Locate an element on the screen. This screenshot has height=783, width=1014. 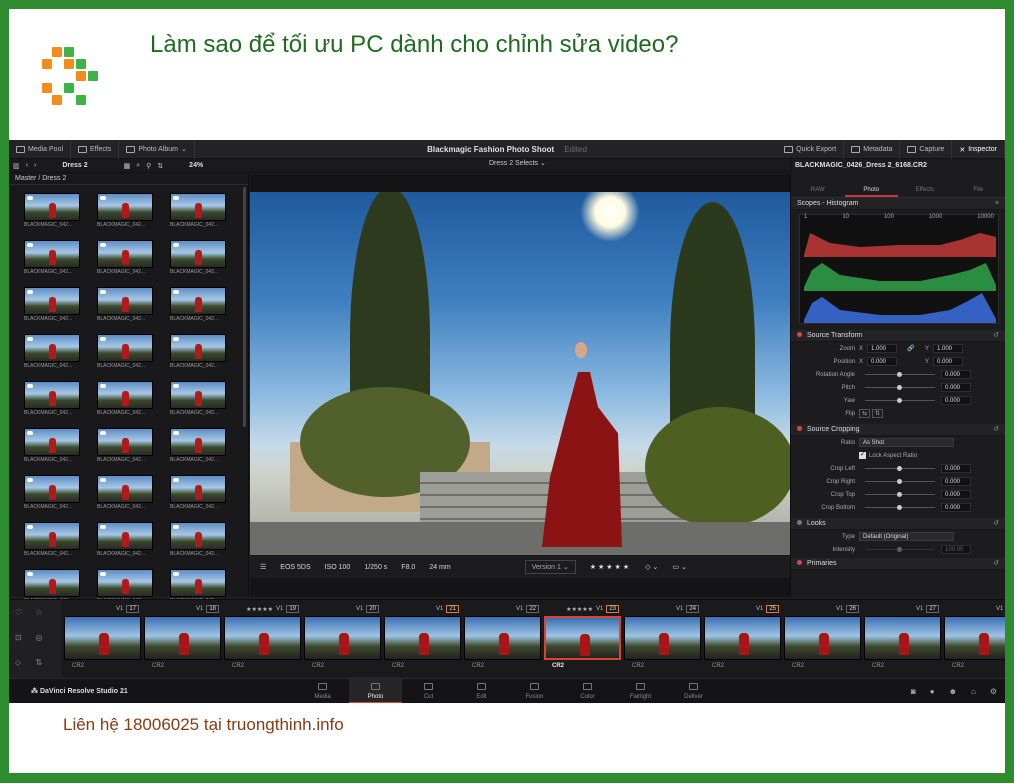
rotation-field: 0.000 is located at coordinates (956, 374).